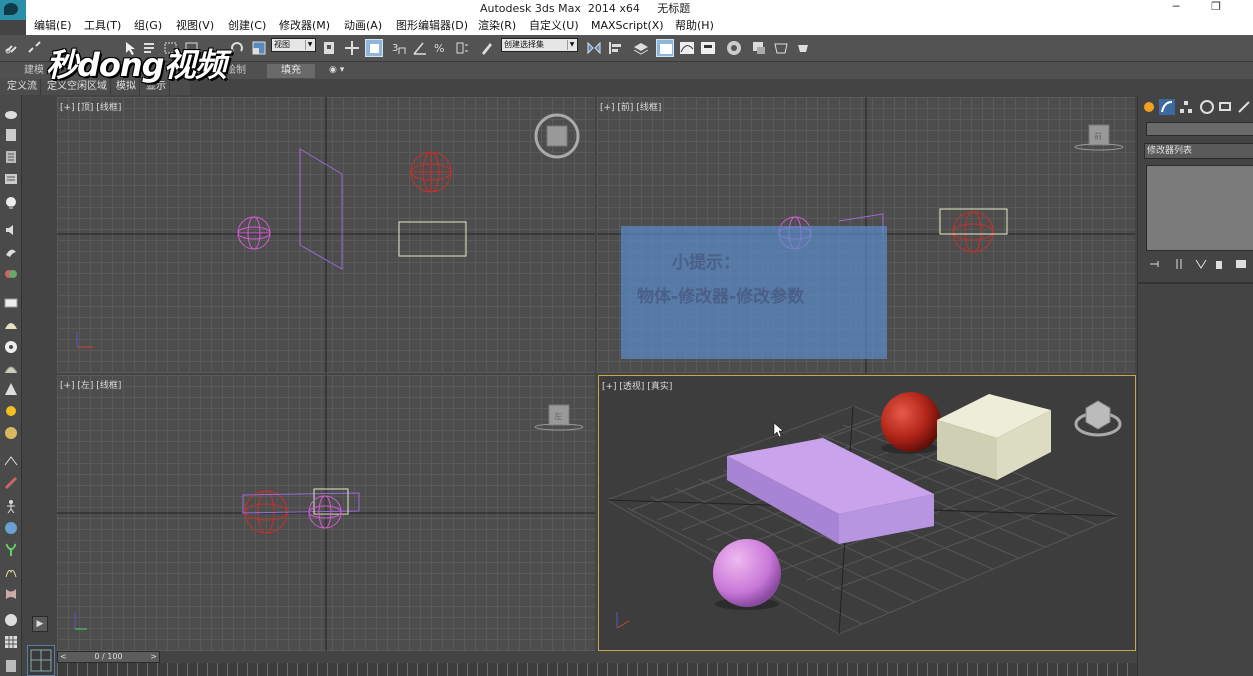 This screenshot has height=676, width=1253. Describe the element at coordinates (554, 26) in the screenshot. I see `menu-customize: 自定义(U)` at that location.